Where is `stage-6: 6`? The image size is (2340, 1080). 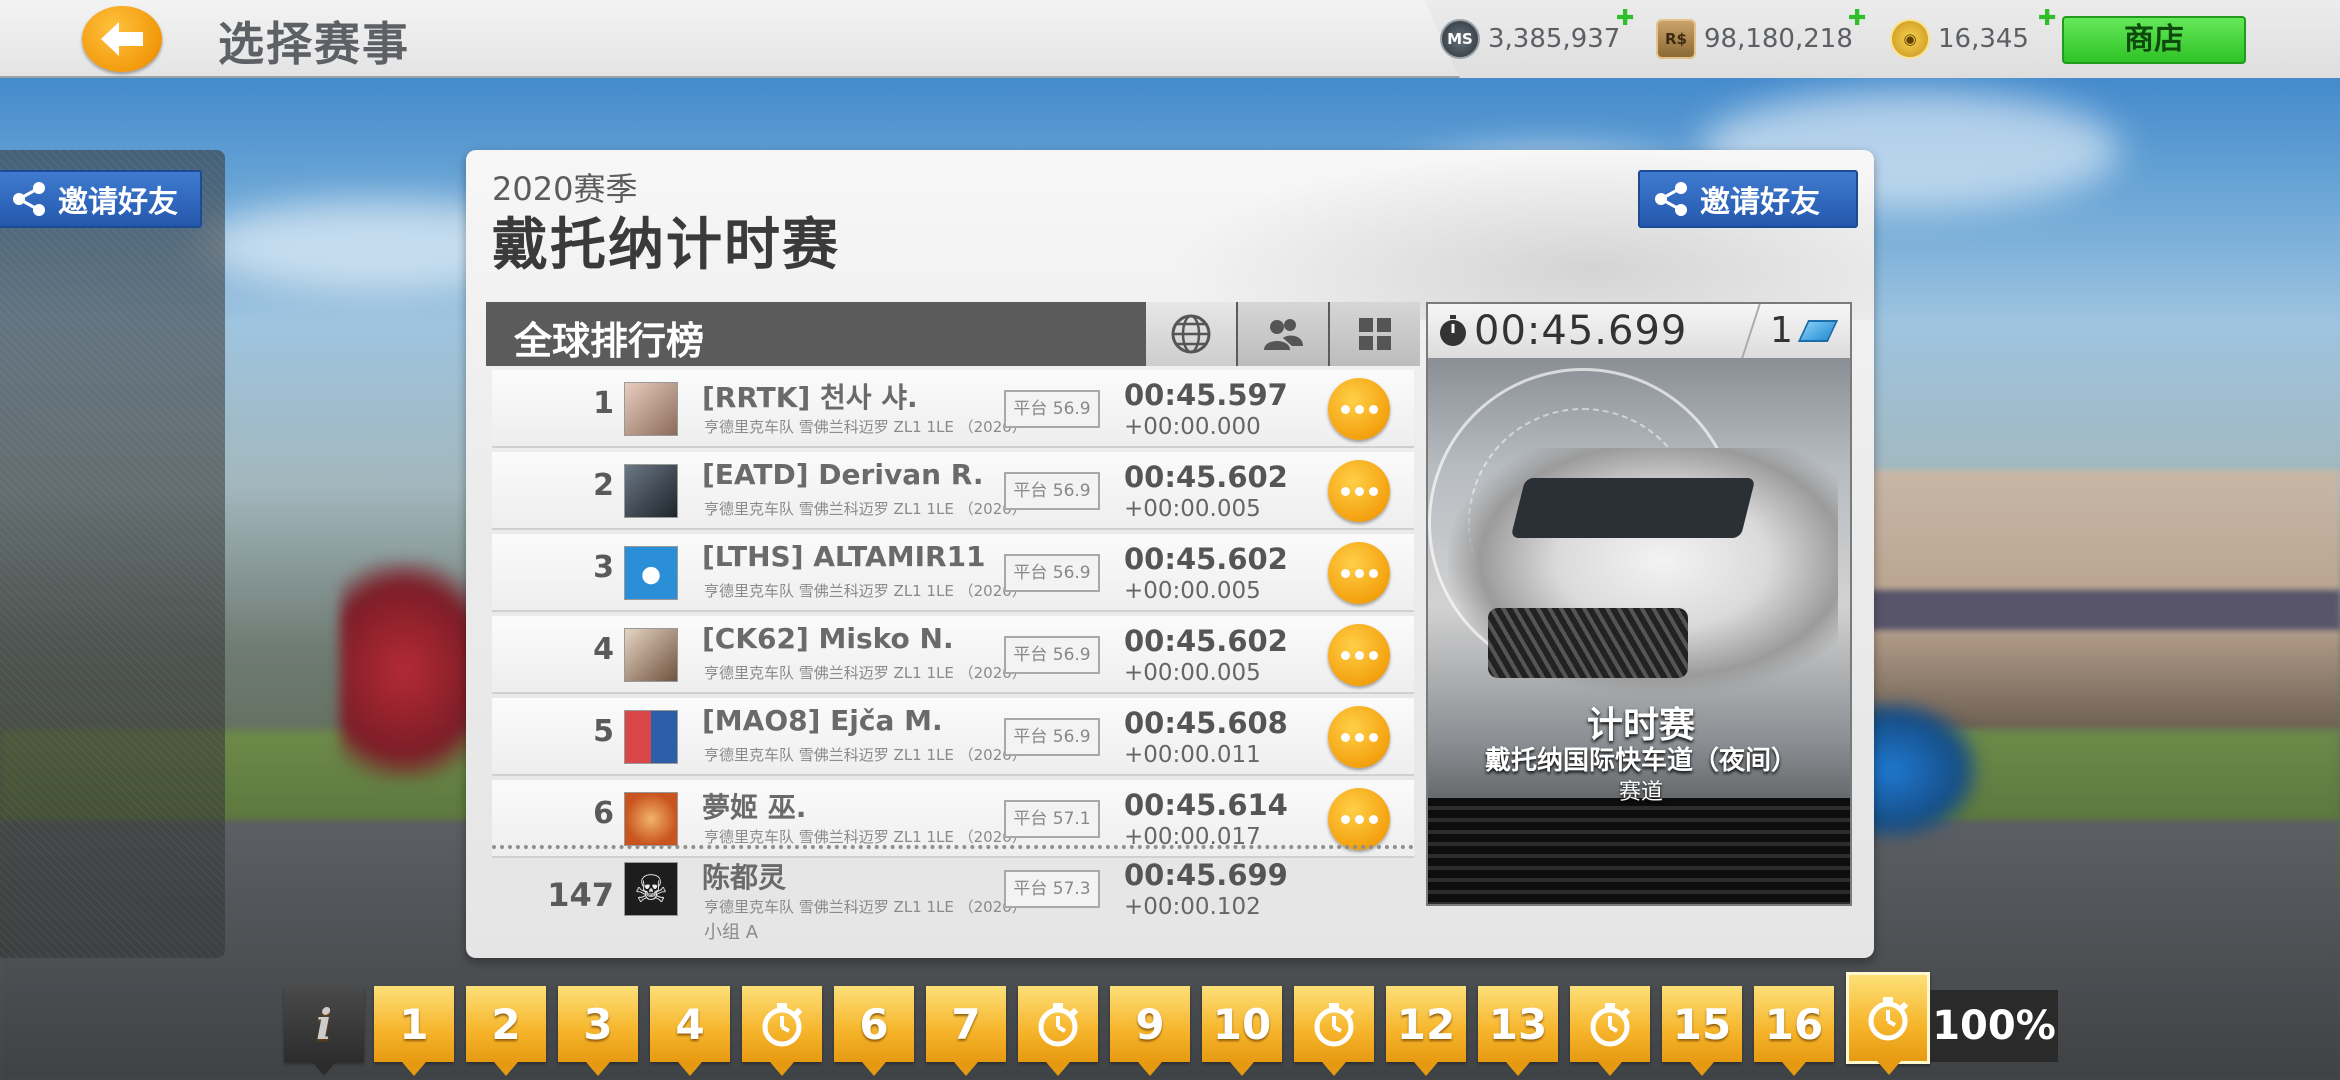 stage-6: 6 is located at coordinates (874, 1031).